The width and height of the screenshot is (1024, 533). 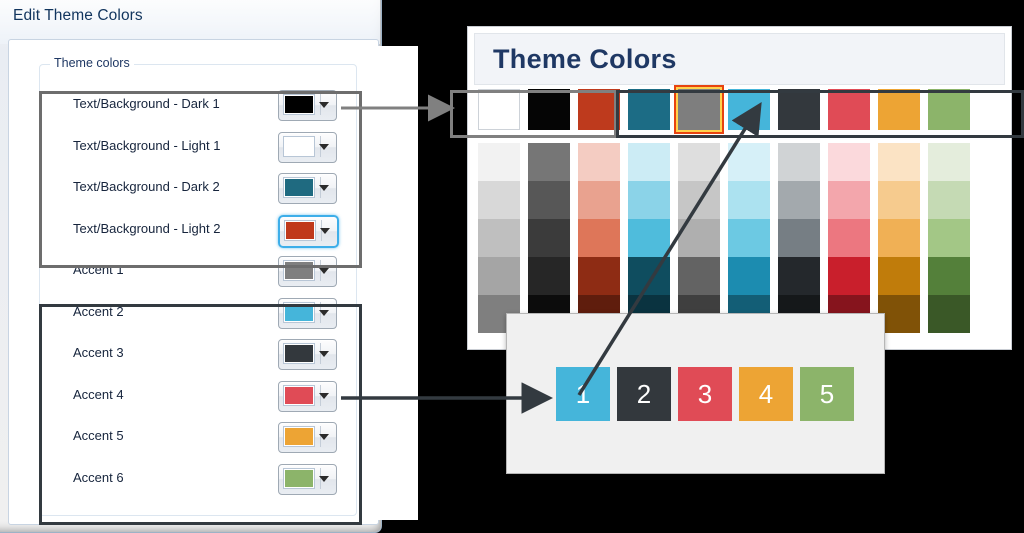 I want to click on accent-number-box: 1, so click(x=583, y=394).